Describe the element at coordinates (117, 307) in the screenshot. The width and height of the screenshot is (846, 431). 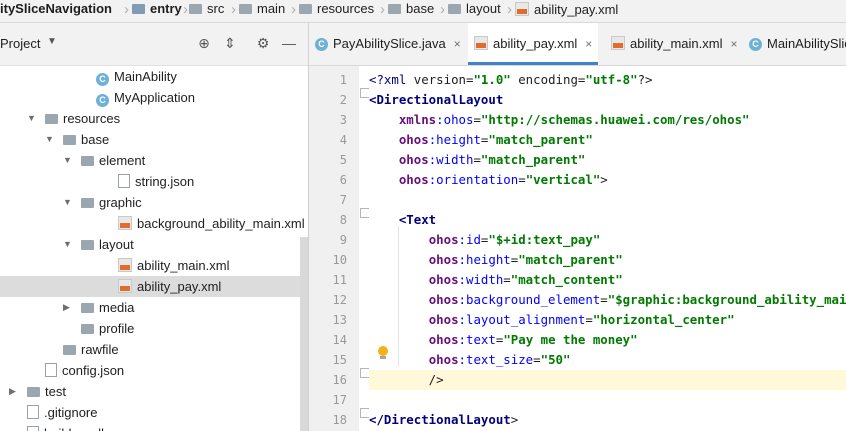
I see `tree-item-text: media` at that location.